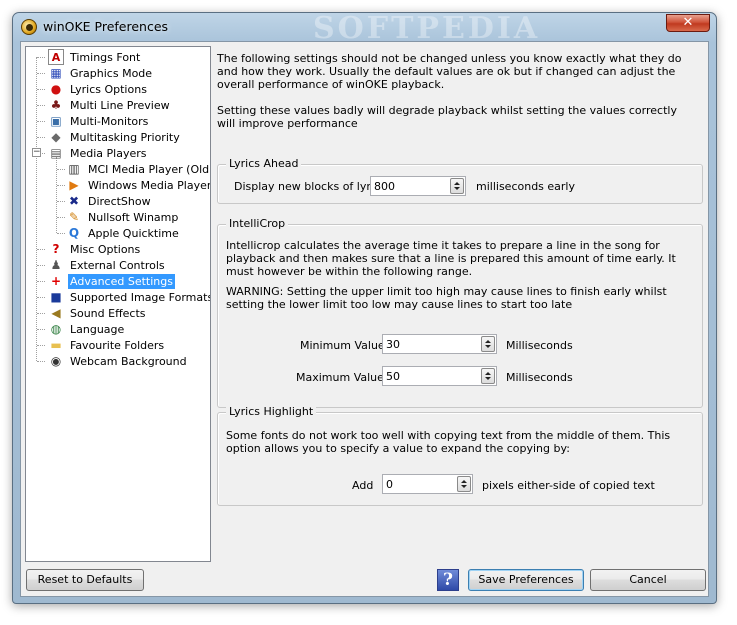  I want to click on maximum-value-input: 50, so click(432, 376).